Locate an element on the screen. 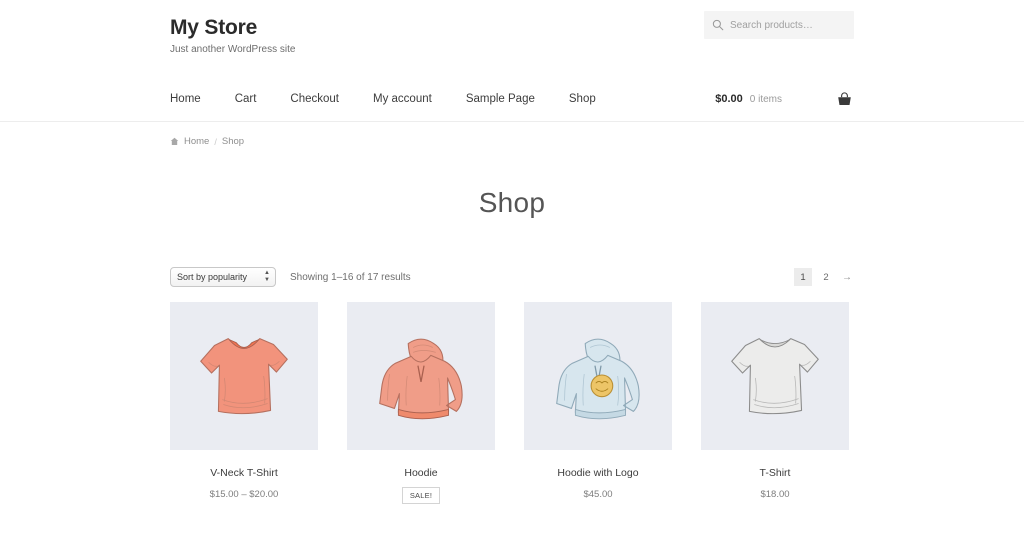 Image resolution: width=1024 pixels, height=537 pixels. nav-item-checkout: Checkout is located at coordinates (314, 99).